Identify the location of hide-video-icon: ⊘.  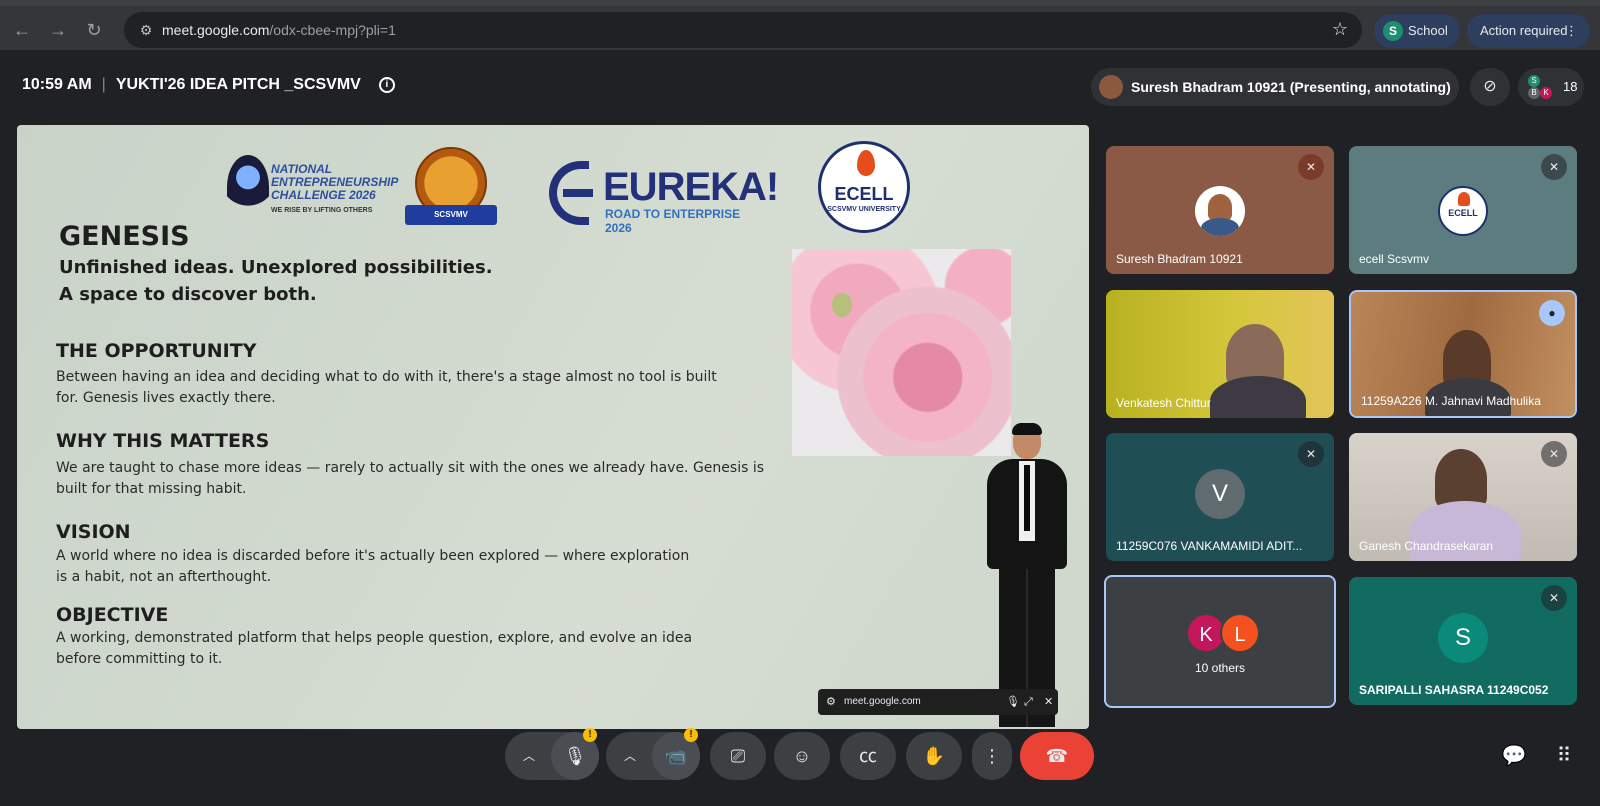
(1490, 87).